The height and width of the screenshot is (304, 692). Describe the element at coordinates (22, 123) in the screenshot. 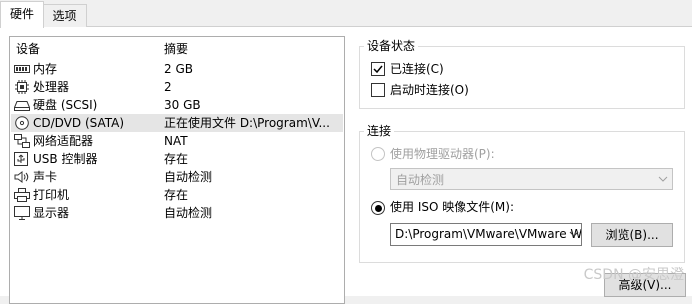

I see `cd-dvd-icon` at that location.